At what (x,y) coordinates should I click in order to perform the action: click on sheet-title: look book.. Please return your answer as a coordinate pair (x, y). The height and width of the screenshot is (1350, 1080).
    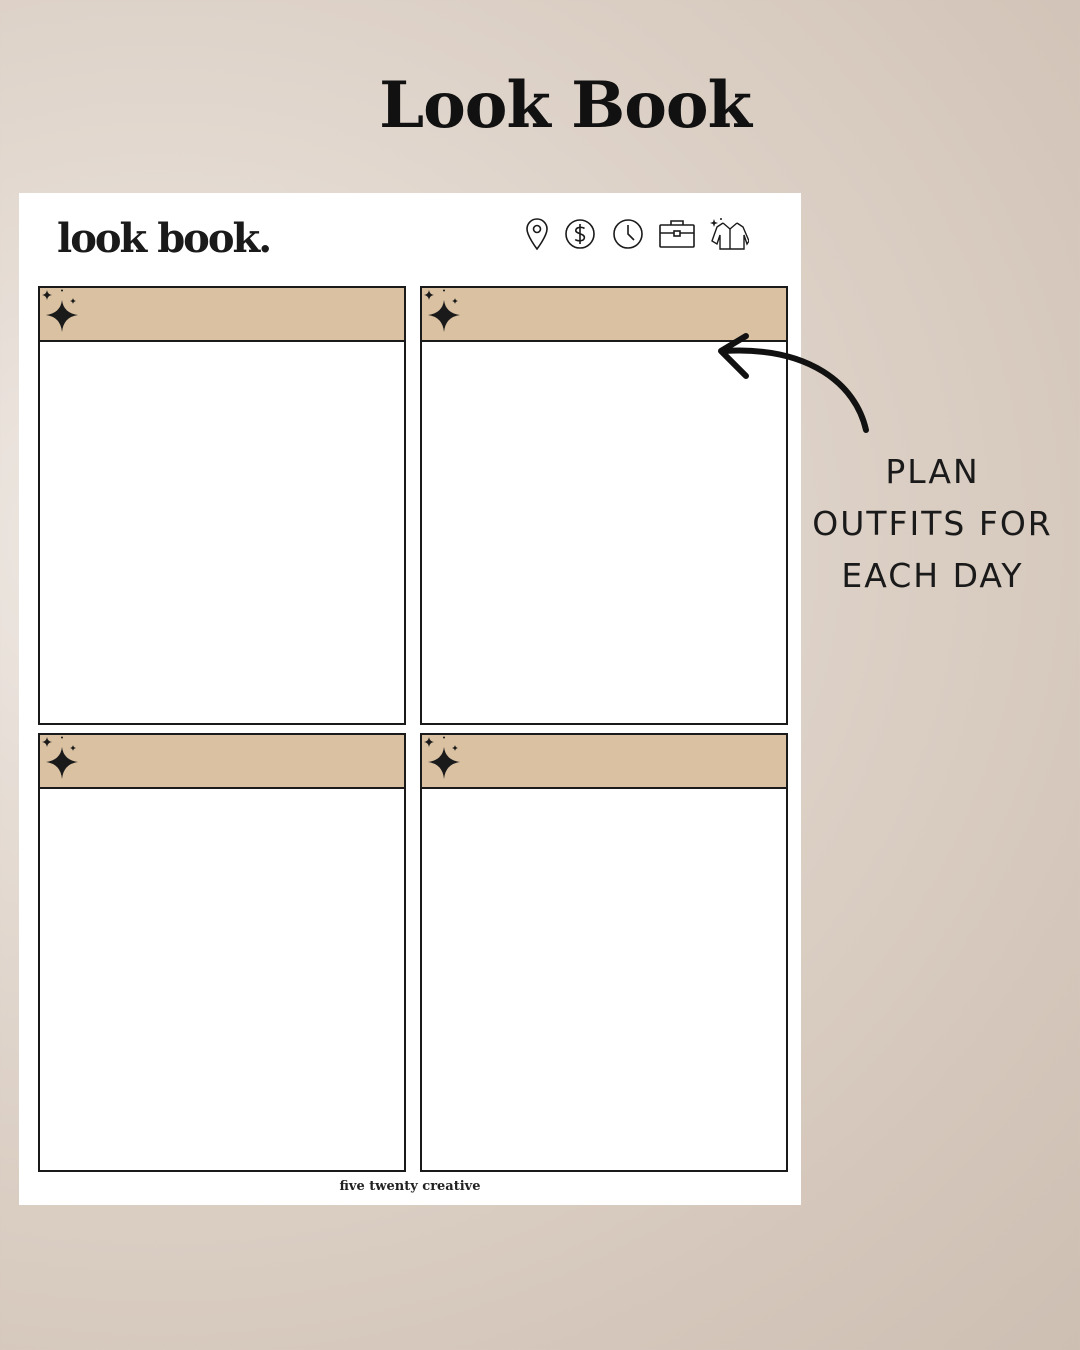
    Looking at the image, I should click on (164, 238).